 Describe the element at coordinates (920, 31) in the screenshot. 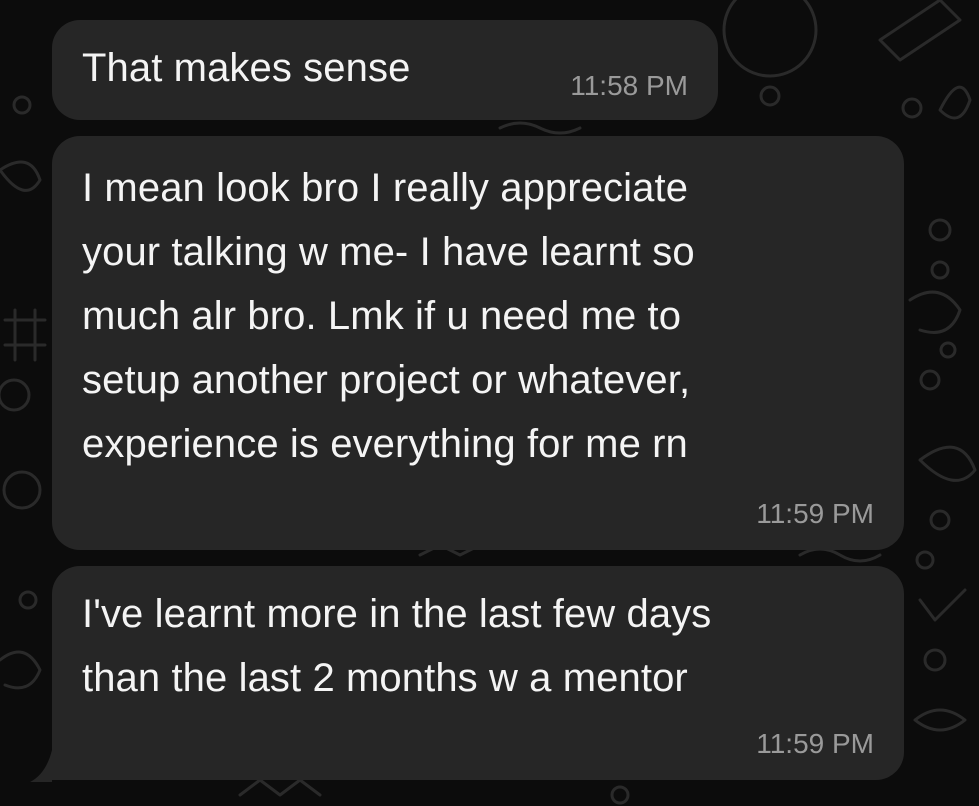

I see `wallpaper-pencil-doodle` at that location.